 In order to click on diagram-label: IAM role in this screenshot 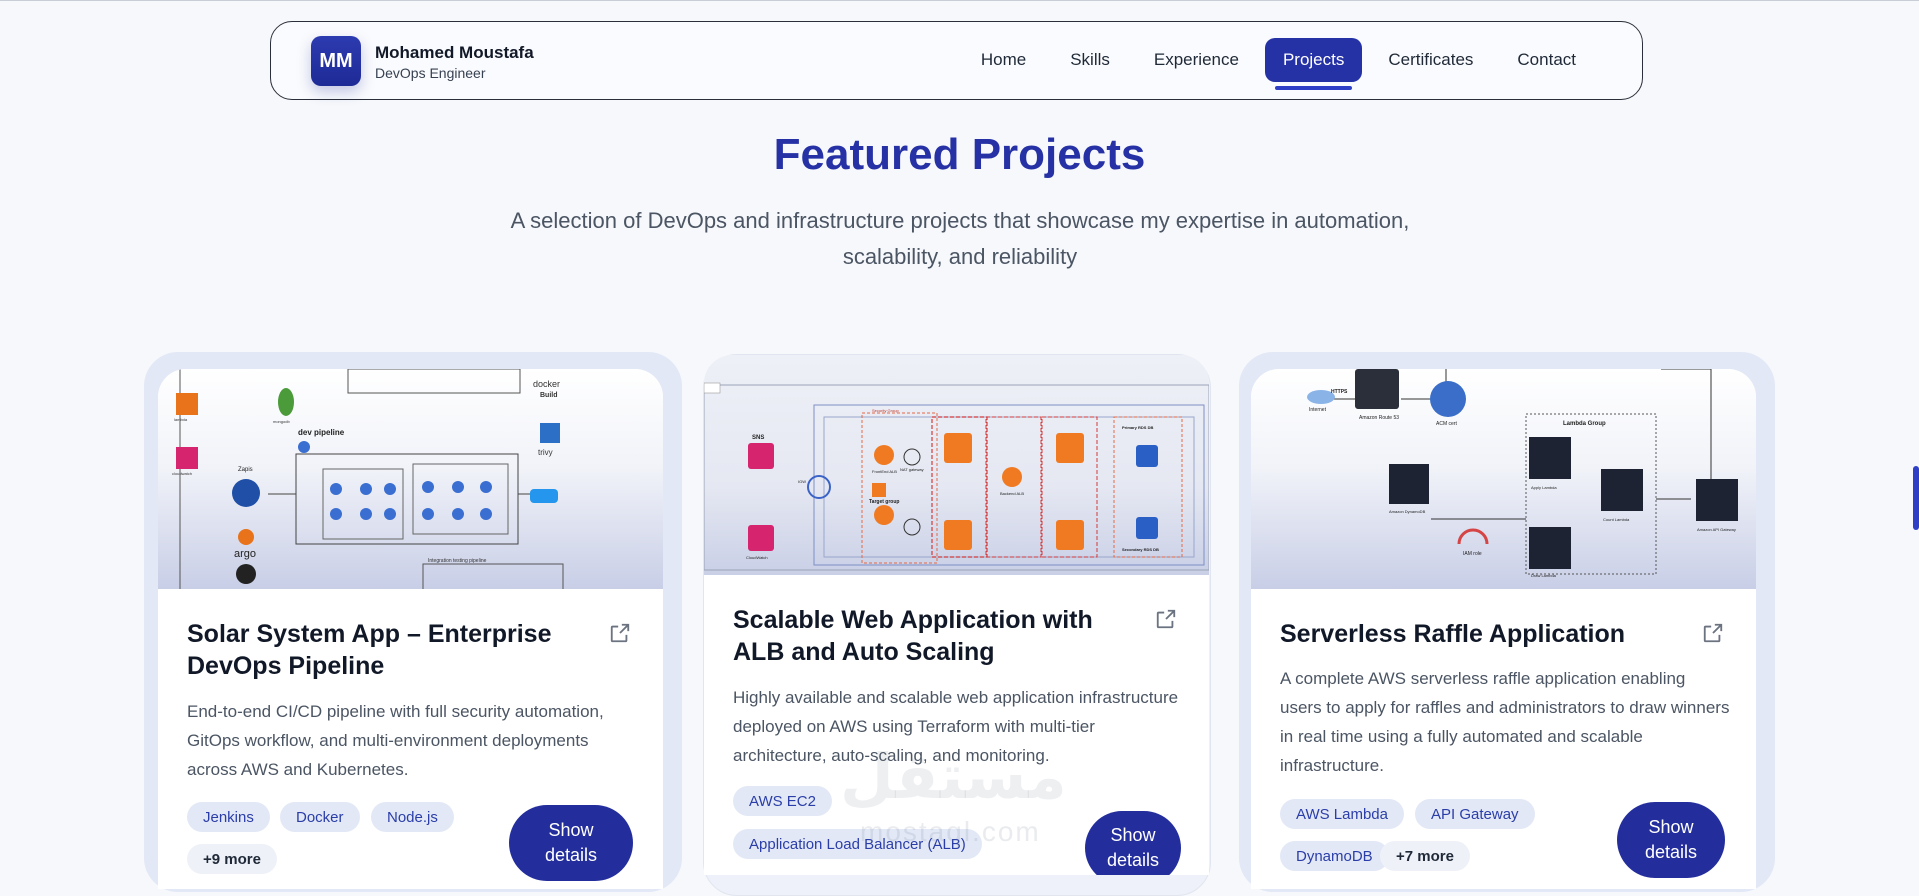, I will do `click(1472, 554)`.